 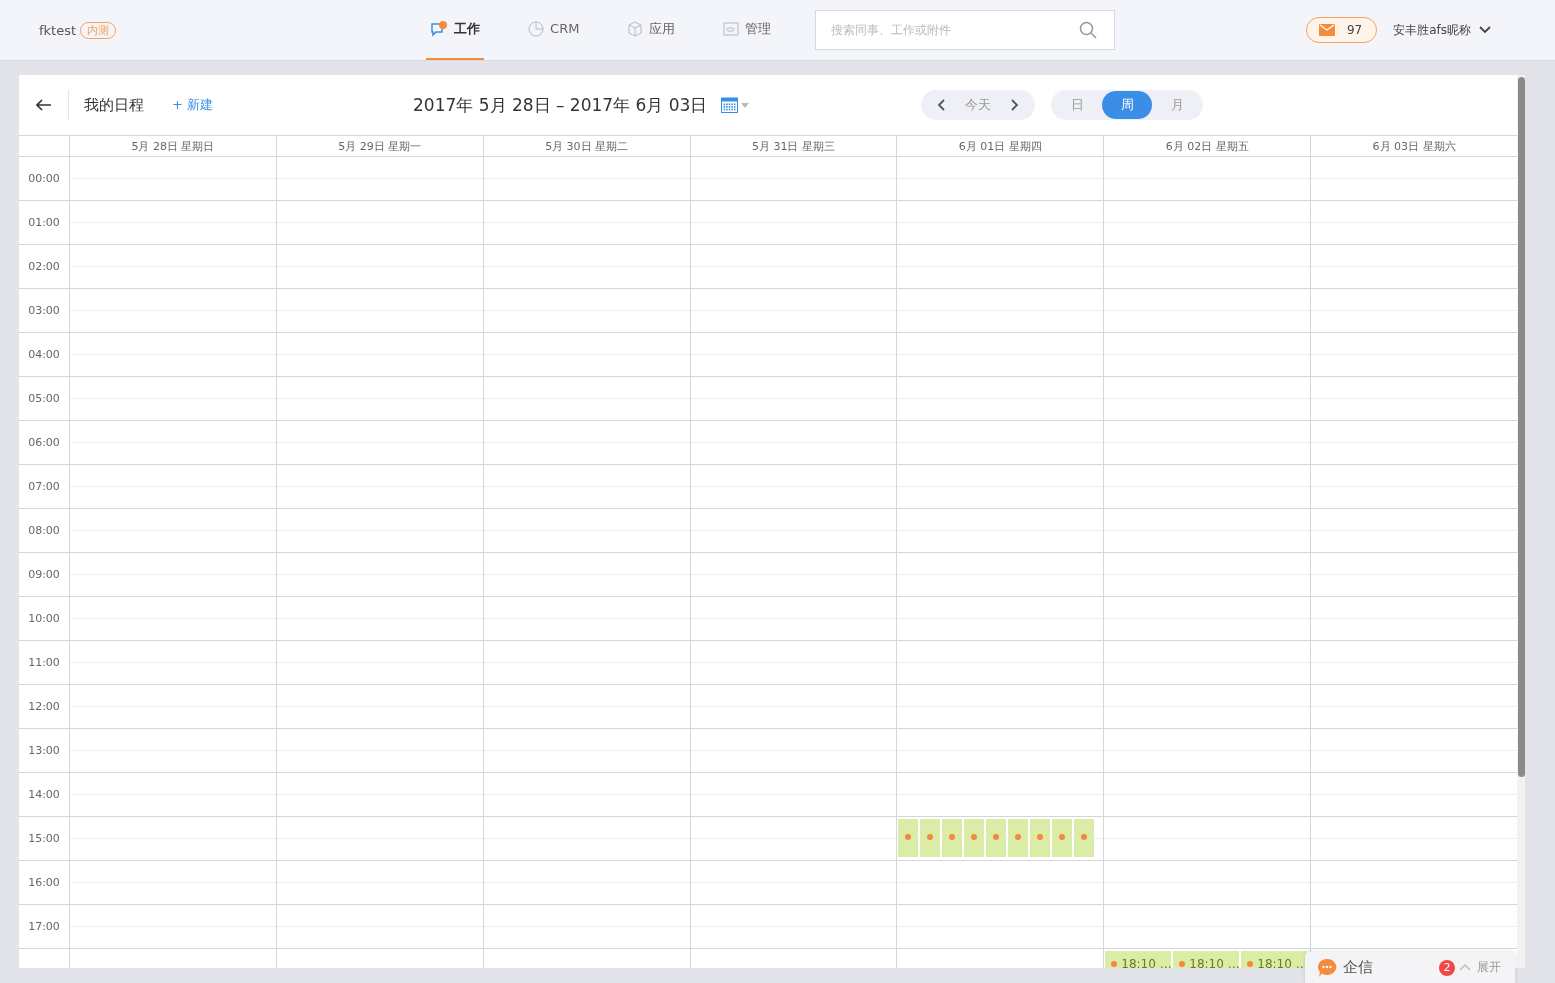 I want to click on time-label: 08:00, so click(x=44, y=531).